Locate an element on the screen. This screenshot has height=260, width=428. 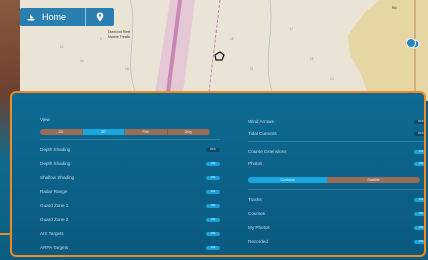
setting-row: Guard Zone 2 ON is located at coordinates (130, 219).